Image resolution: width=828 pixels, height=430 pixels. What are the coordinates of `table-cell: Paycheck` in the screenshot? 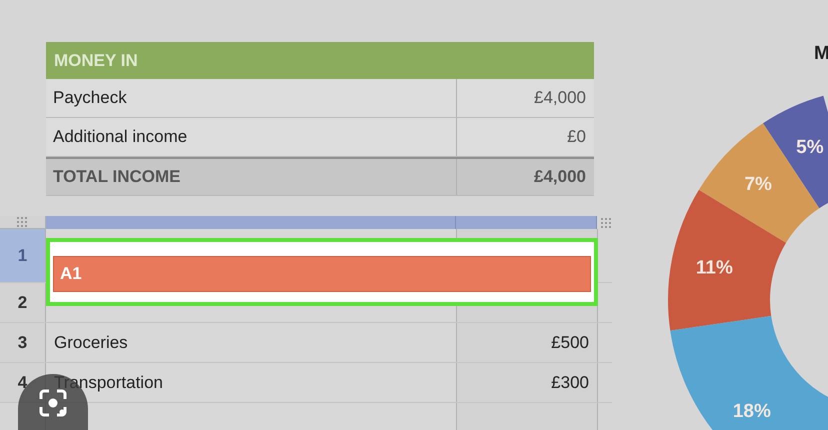 It's located at (251, 98).